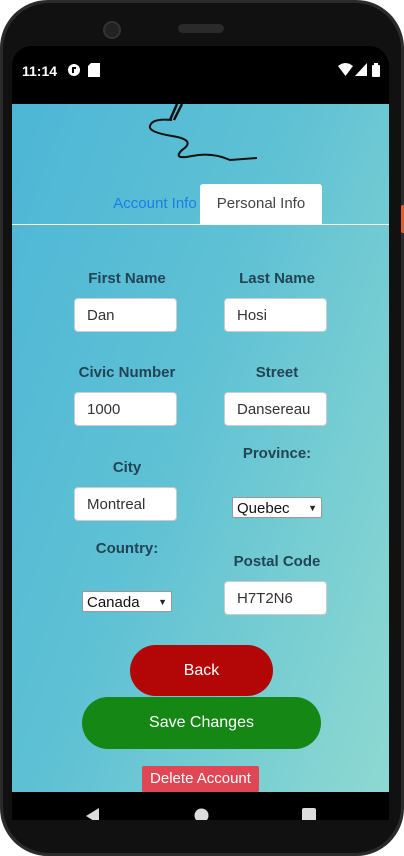  Describe the element at coordinates (277, 278) in the screenshot. I see `last-name-label: Last Name` at that location.